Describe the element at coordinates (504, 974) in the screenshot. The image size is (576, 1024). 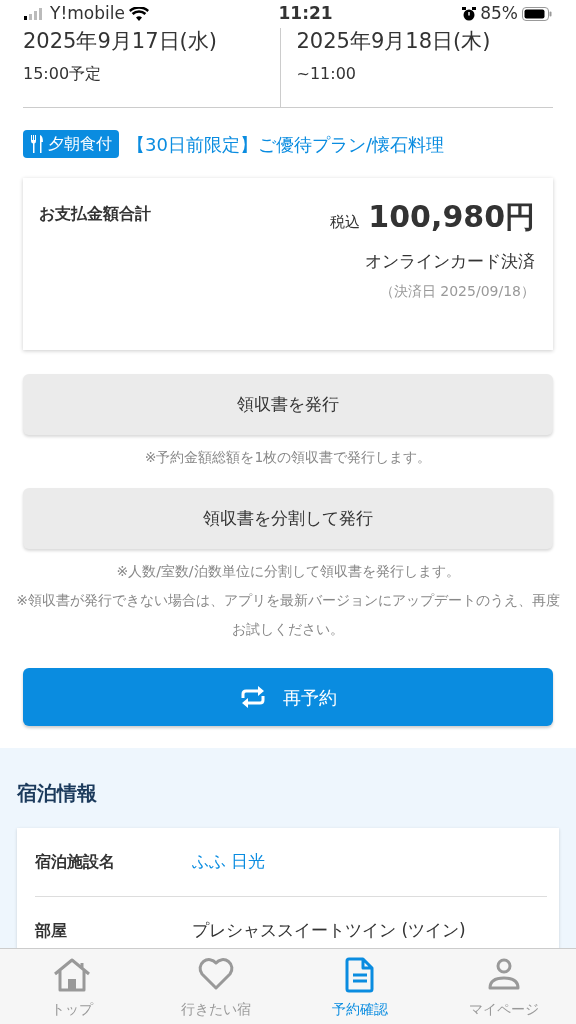
I see `person-icon` at that location.